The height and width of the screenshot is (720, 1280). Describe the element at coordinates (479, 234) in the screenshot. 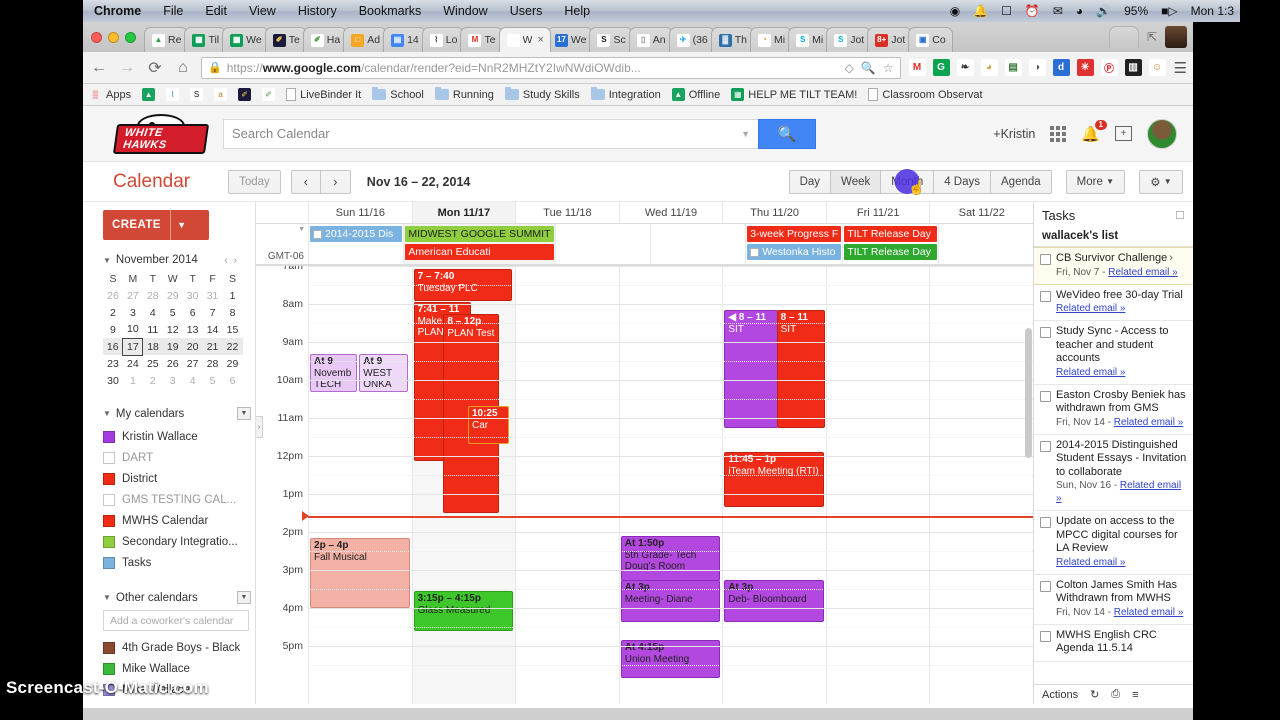

I see `all-day-event-1: MIDWEST GOOGLE SUMMIT` at that location.